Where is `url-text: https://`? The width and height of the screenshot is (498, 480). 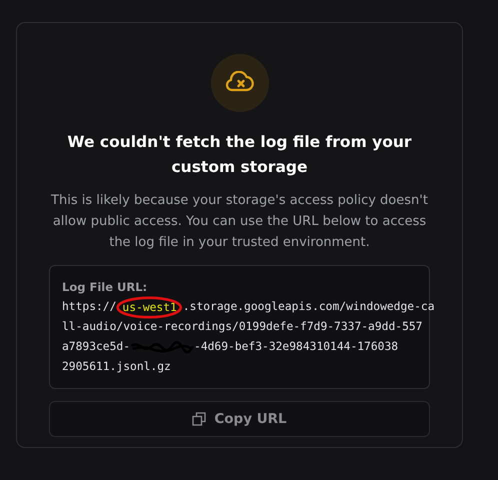
url-text: https:// is located at coordinates (89, 307).